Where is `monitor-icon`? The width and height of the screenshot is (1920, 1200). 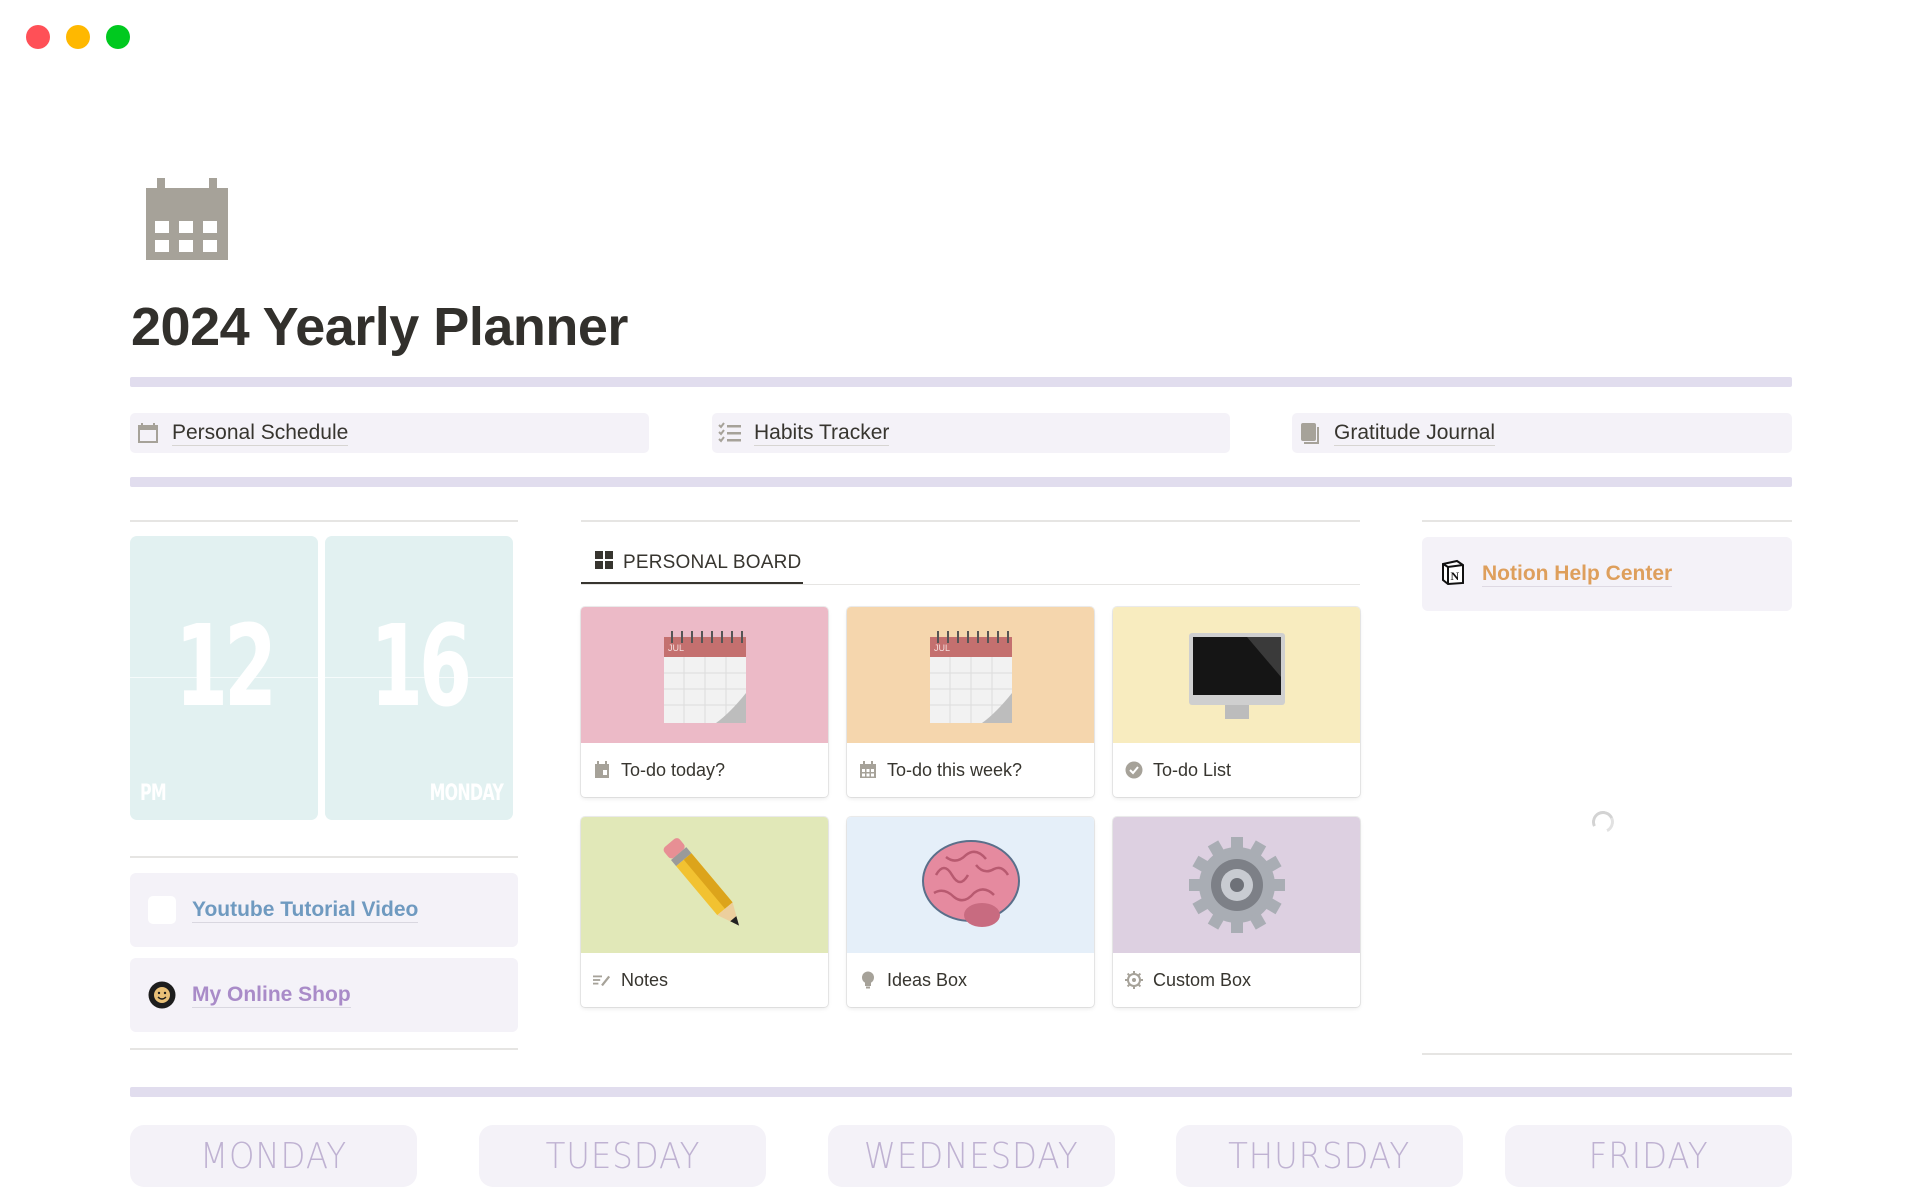
monitor-icon is located at coordinates (1236, 676).